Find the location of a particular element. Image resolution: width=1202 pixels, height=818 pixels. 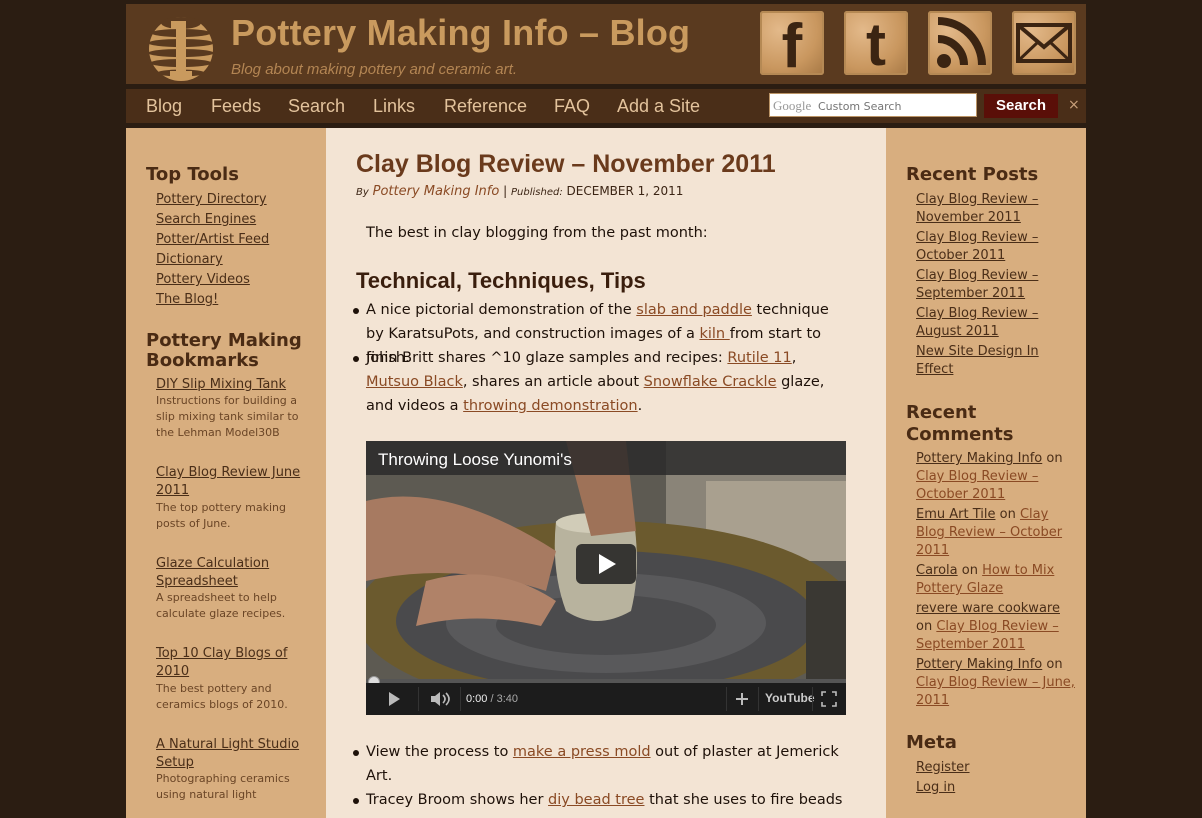

link-make-a-press-mold: make a press mold is located at coordinates (582, 752).